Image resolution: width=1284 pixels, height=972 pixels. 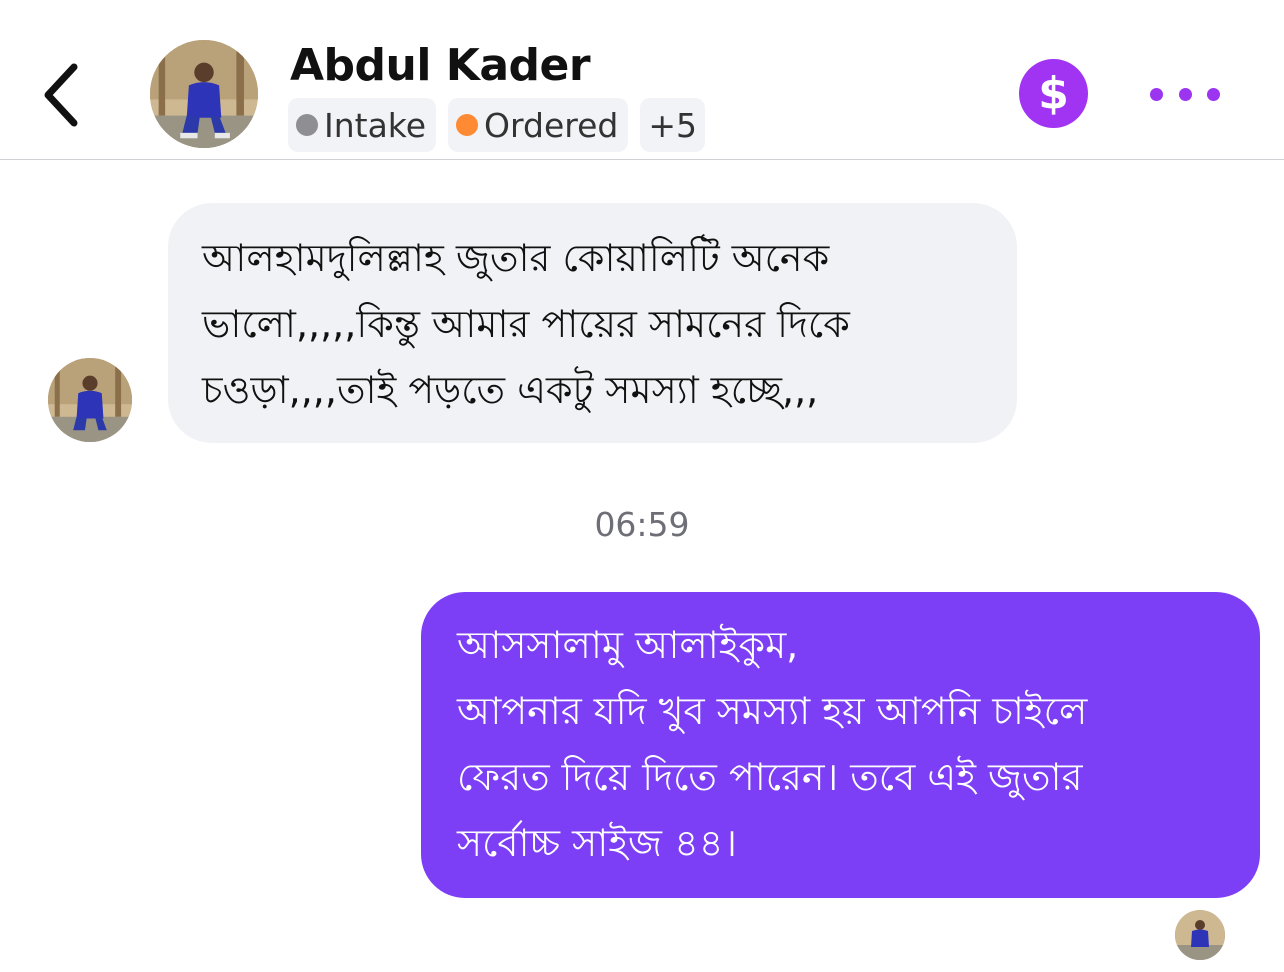 I want to click on back-button, so click(x=60, y=95).